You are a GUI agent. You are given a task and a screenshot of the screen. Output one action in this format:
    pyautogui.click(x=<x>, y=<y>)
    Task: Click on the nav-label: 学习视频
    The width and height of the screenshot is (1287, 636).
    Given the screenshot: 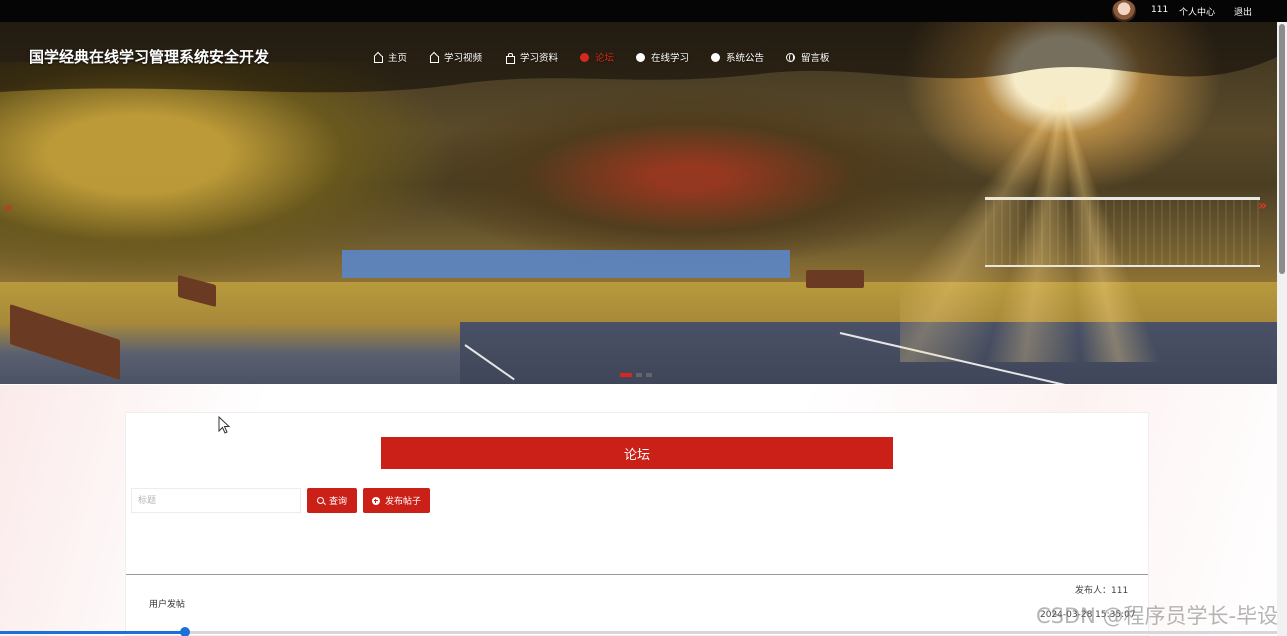 What is the action you would take?
    pyautogui.click(x=463, y=58)
    